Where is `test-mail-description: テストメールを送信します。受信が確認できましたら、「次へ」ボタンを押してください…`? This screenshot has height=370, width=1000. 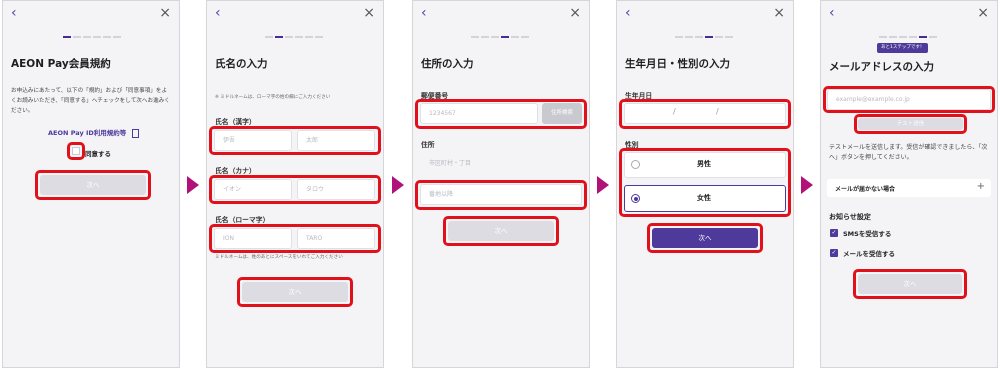
test-mail-description: テストメールを送信します。受信が確認できましたら、「次へ」ボタンを押してください… is located at coordinates (908, 152).